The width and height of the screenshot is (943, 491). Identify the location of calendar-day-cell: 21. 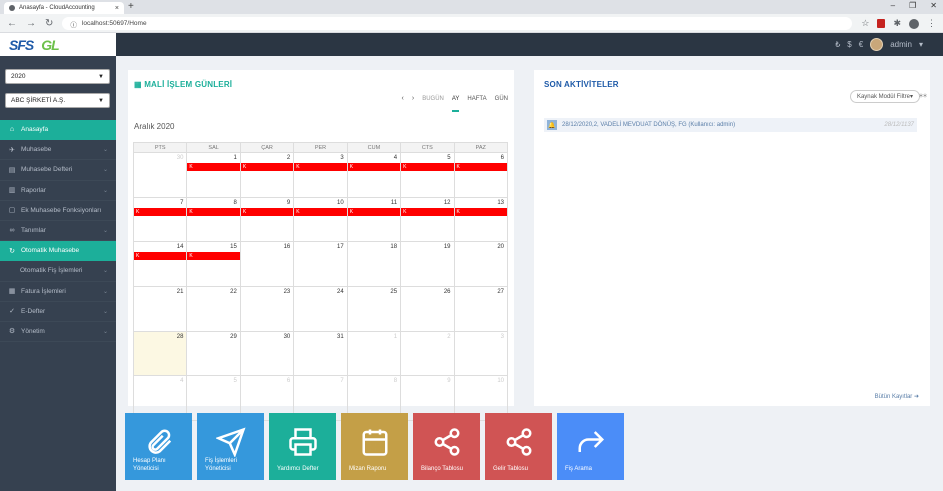
(160, 309).